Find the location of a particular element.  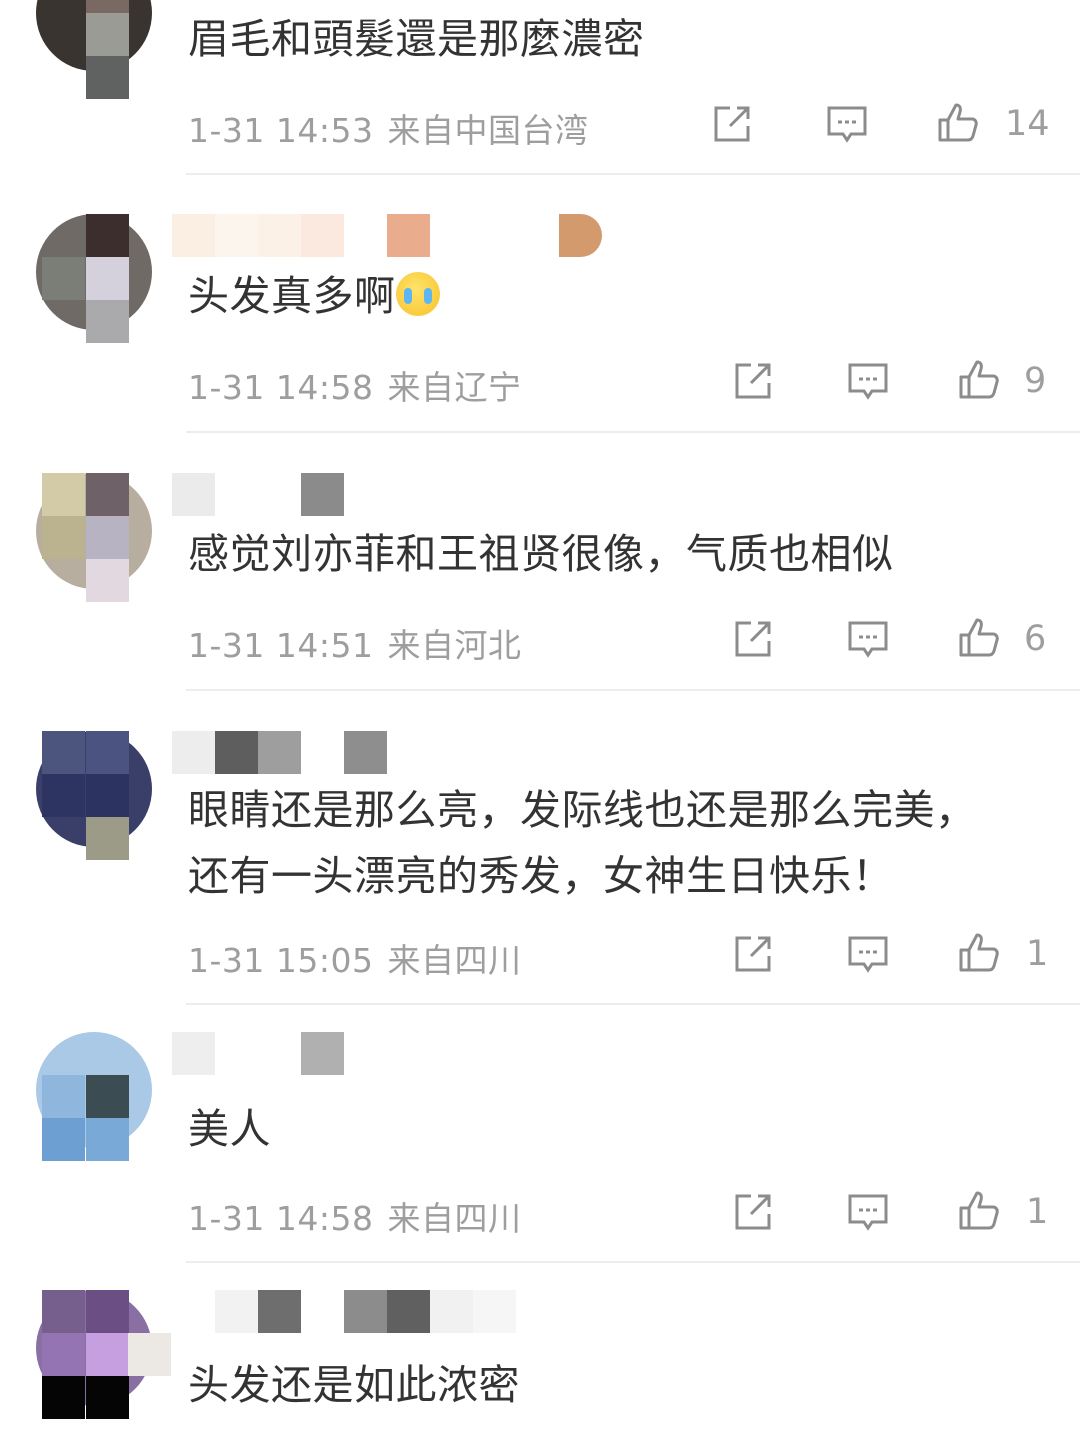

comment-meta: 1-31 14:51 来自河北 is located at coordinates (355, 643).